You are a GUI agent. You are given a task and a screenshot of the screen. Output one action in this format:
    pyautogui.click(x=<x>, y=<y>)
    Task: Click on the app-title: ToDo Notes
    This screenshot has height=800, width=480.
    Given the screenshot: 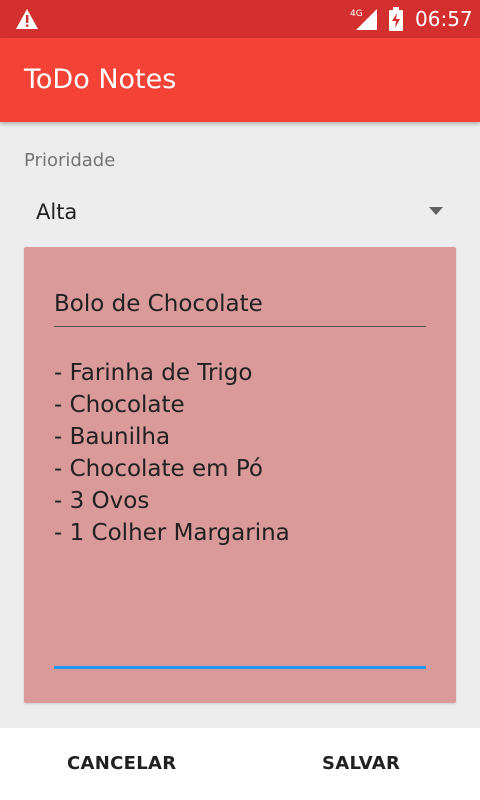 What is the action you would take?
    pyautogui.click(x=100, y=79)
    